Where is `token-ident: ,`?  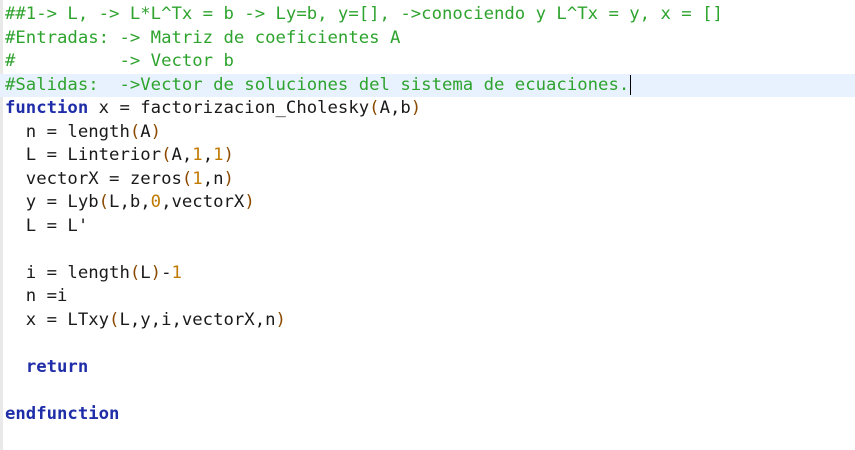
token-ident: , is located at coordinates (208, 155).